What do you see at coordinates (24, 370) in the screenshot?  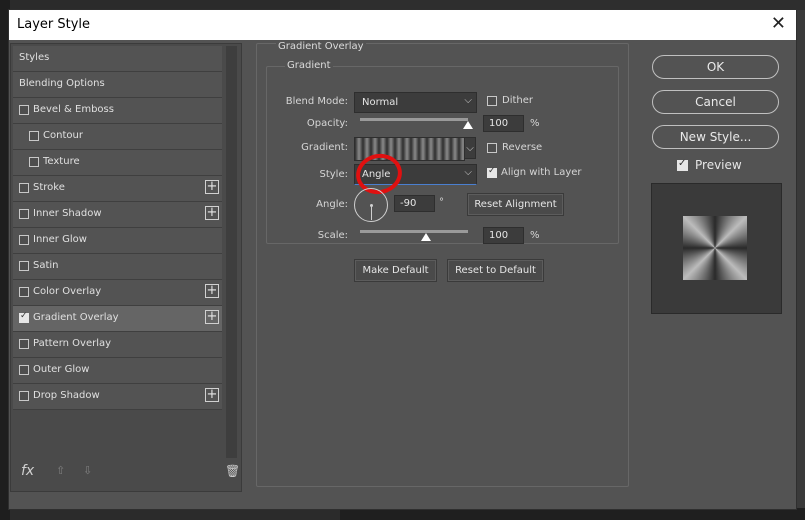 I see `outer-glow-checkbox` at bounding box center [24, 370].